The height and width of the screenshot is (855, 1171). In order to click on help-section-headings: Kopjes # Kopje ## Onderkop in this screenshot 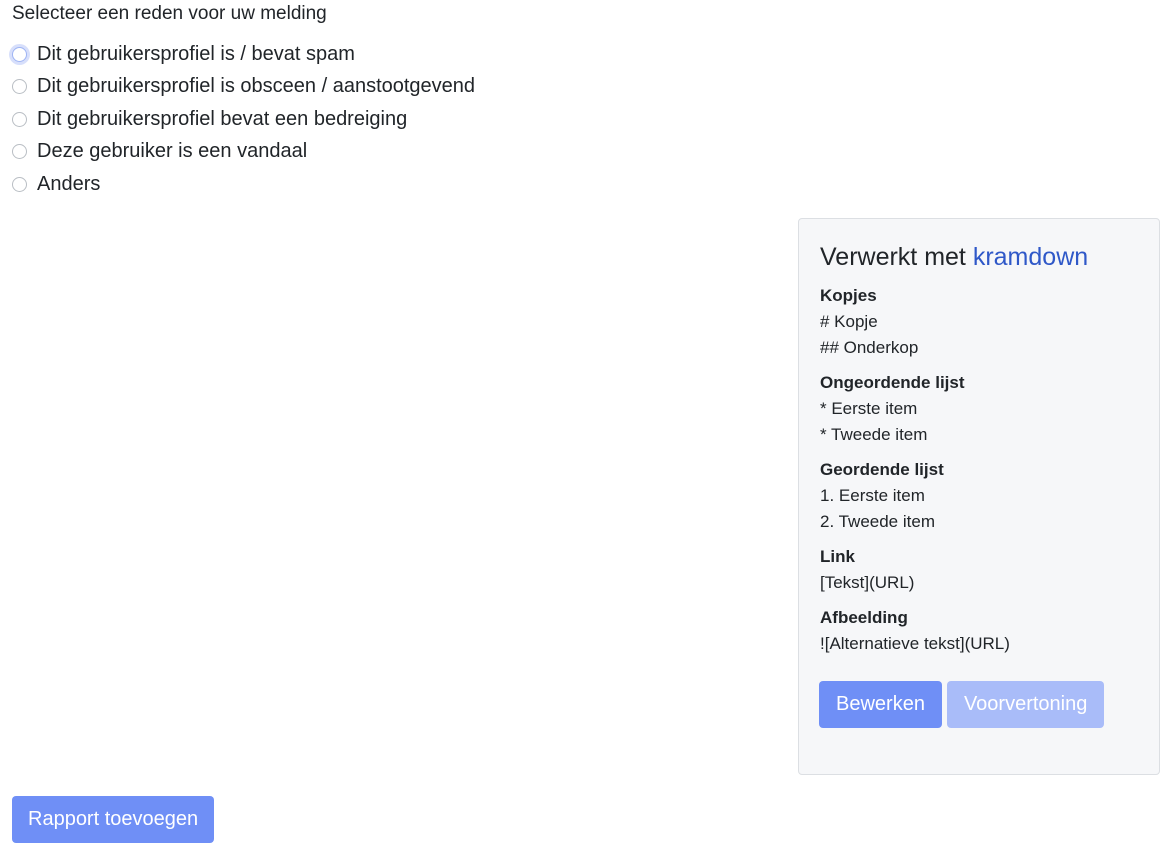, I will do `click(979, 322)`.